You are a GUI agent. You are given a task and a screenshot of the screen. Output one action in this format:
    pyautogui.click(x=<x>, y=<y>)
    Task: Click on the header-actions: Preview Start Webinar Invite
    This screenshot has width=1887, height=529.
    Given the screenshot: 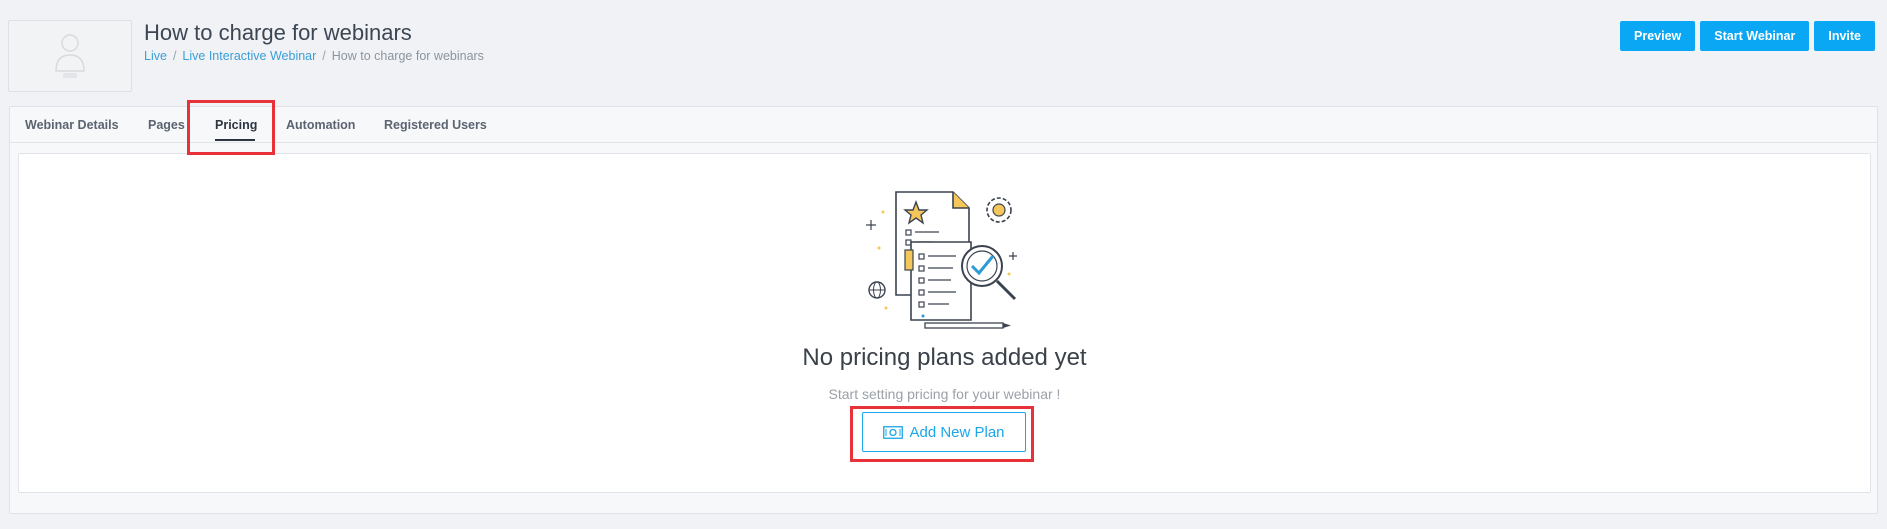 What is the action you would take?
    pyautogui.click(x=1747, y=36)
    